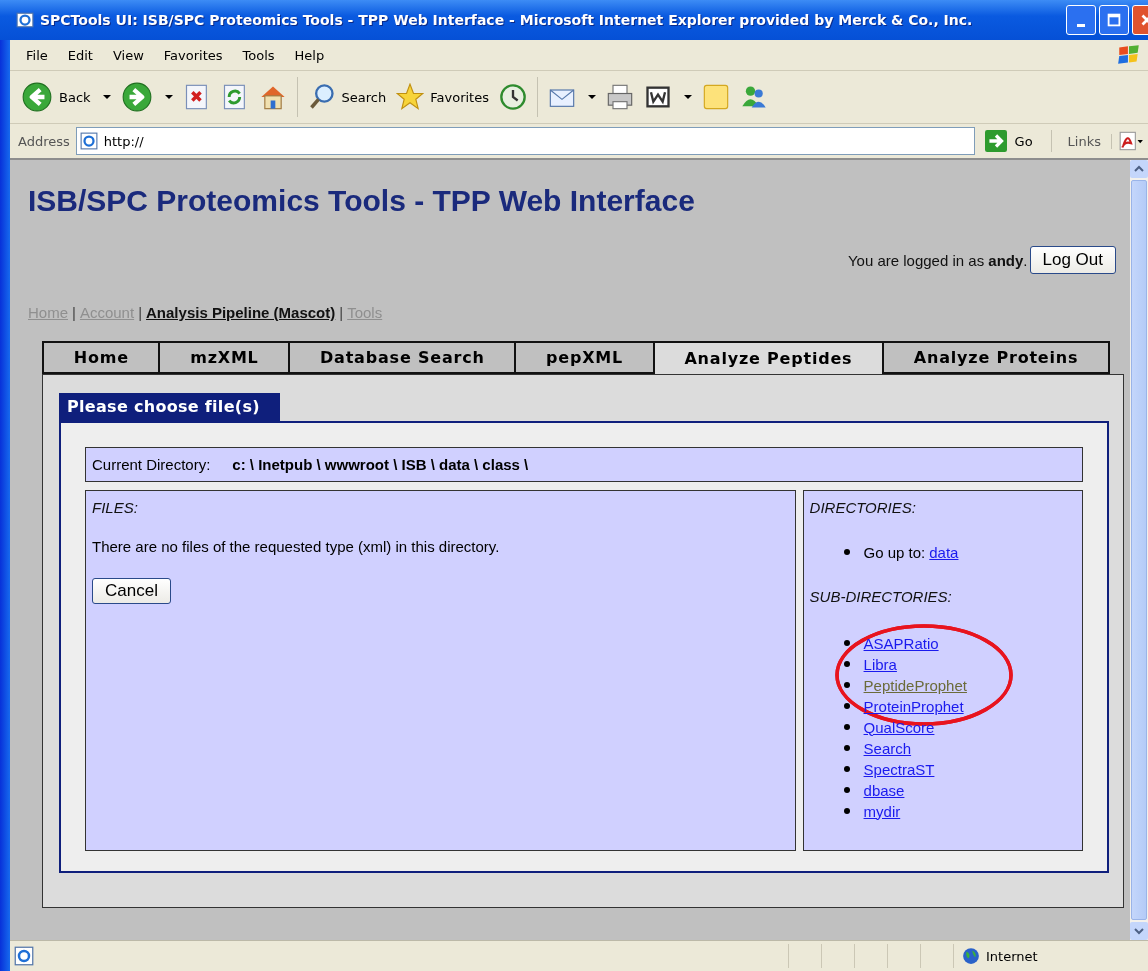 The image size is (1148, 971). I want to click on favorites-button: Favorites, so click(442, 97).